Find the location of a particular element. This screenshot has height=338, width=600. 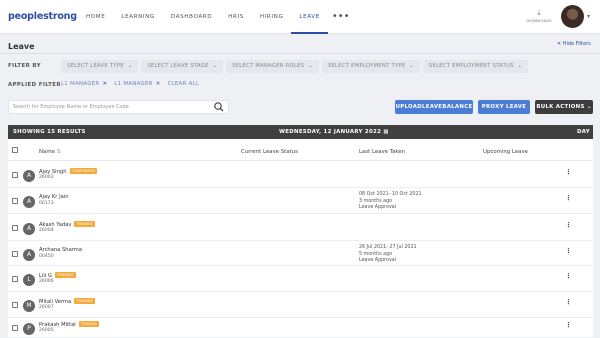

downloads-label: DOWNLOADS is located at coordinates (539, 20).